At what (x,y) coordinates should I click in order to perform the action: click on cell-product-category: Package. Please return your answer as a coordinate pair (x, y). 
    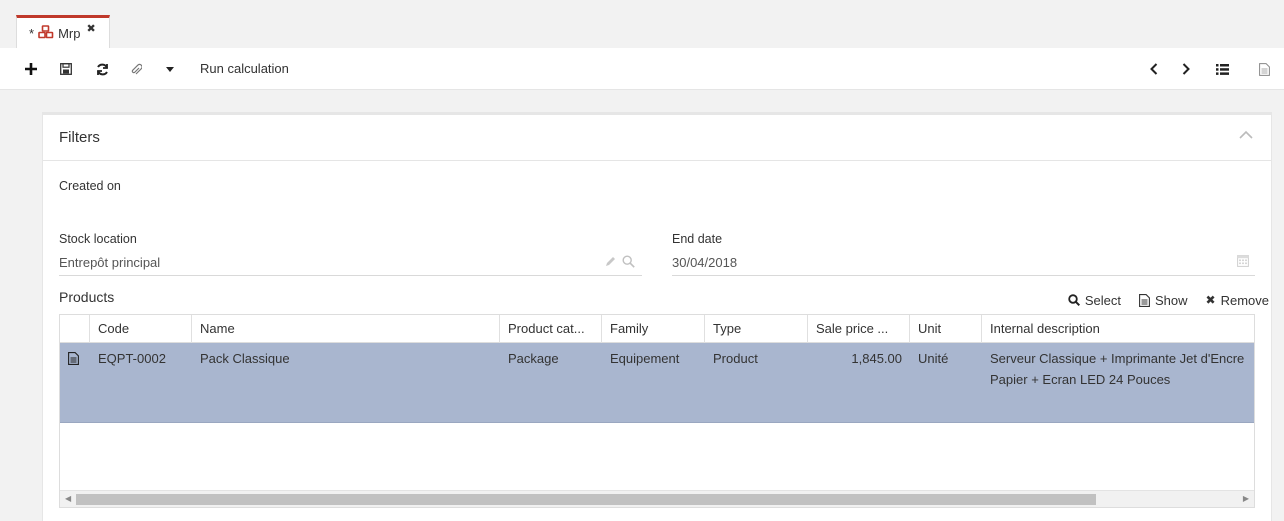
    Looking at the image, I should click on (533, 358).